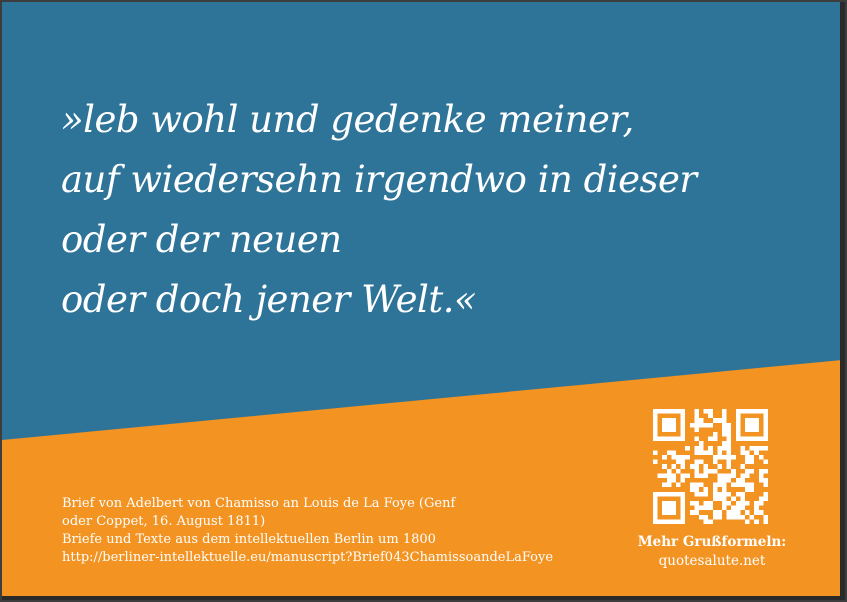 The width and height of the screenshot is (847, 602). What do you see at coordinates (712, 561) in the screenshot?
I see `more-link: quotesalute.net` at bounding box center [712, 561].